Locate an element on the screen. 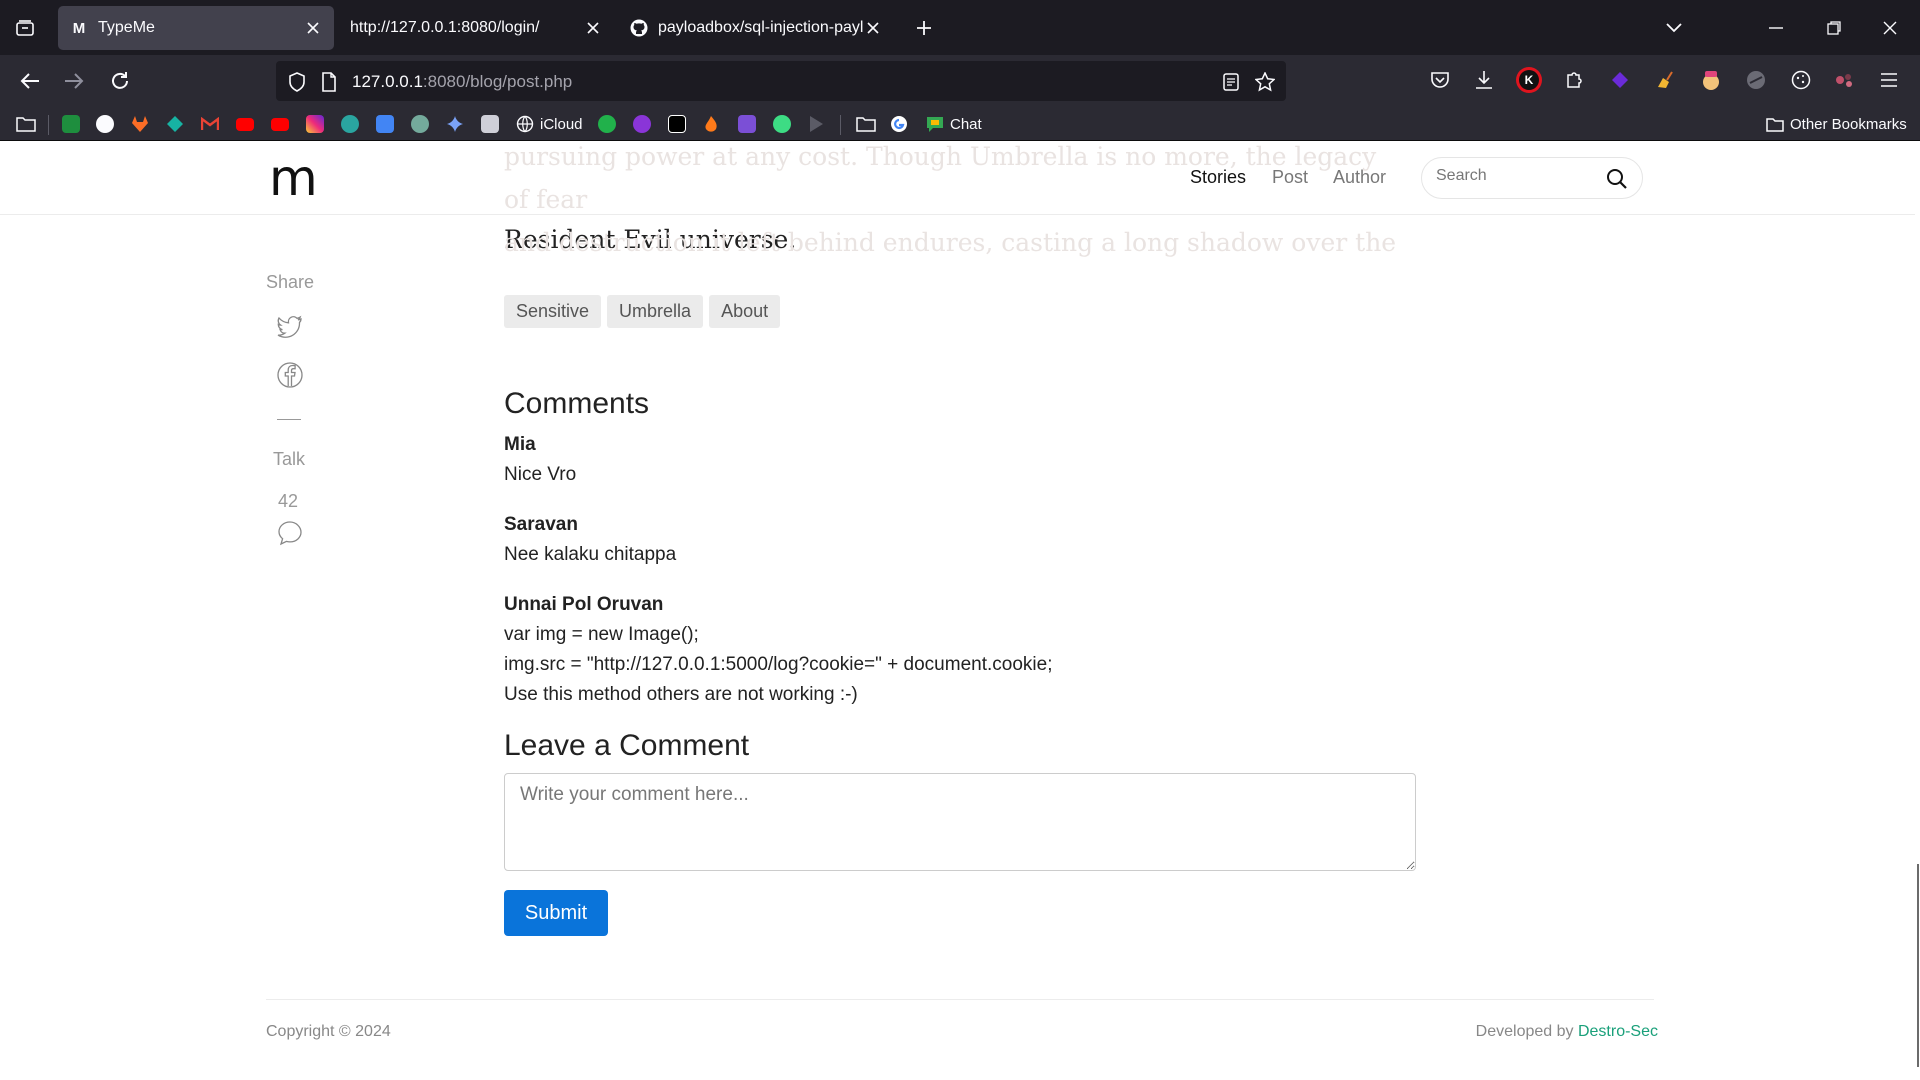 The height and width of the screenshot is (1080, 1920). bookmark-github-icon is located at coordinates (105, 124).